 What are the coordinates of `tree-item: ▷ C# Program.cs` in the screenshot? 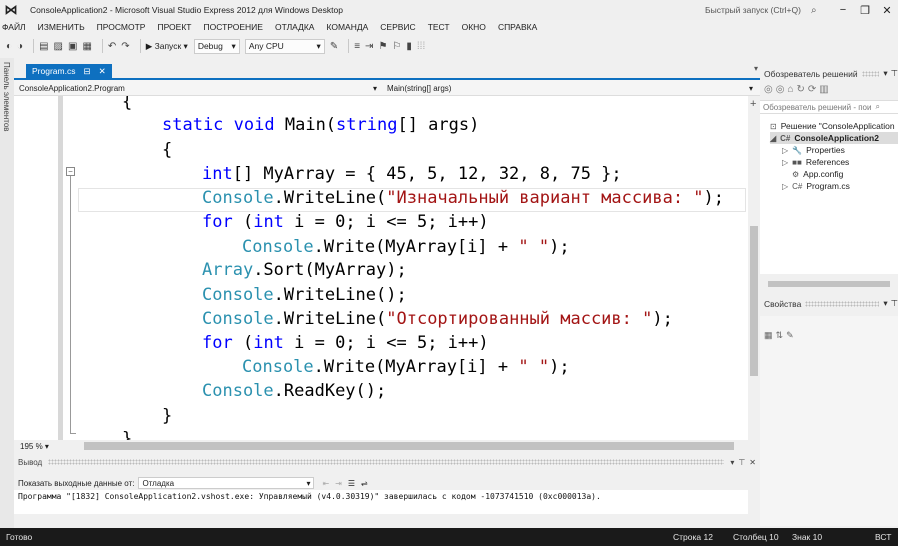 It's located at (816, 186).